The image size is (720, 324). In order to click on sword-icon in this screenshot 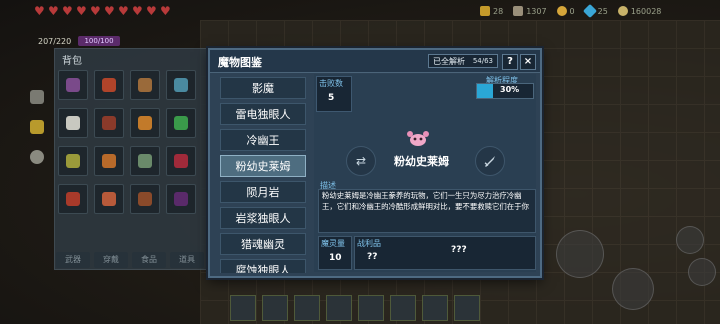, I will do `click(489, 161)`.